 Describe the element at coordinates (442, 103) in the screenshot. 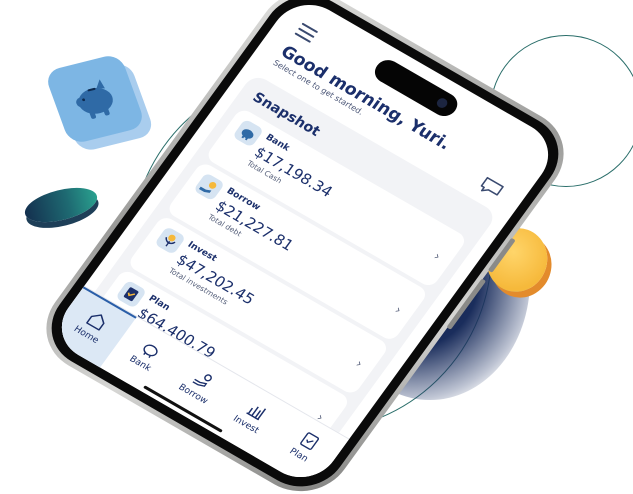

I see `camera-lens` at that location.